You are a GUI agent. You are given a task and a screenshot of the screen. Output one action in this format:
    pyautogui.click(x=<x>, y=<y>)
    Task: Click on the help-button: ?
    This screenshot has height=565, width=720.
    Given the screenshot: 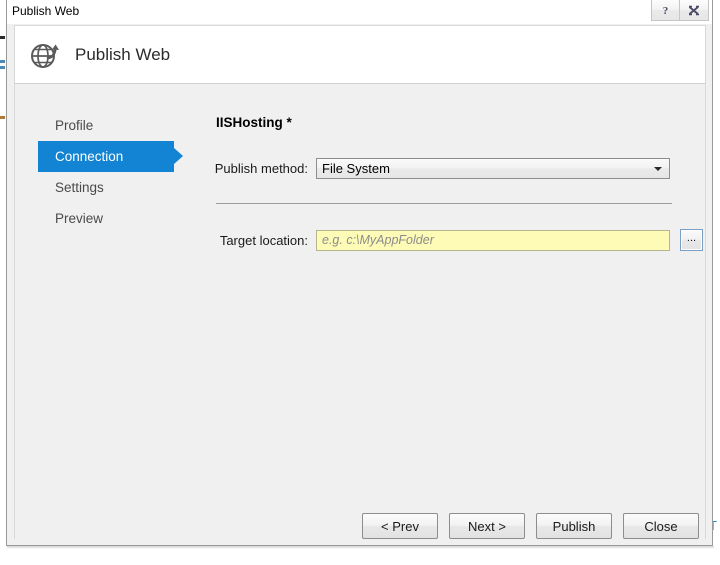 What is the action you would take?
    pyautogui.click(x=665, y=10)
    